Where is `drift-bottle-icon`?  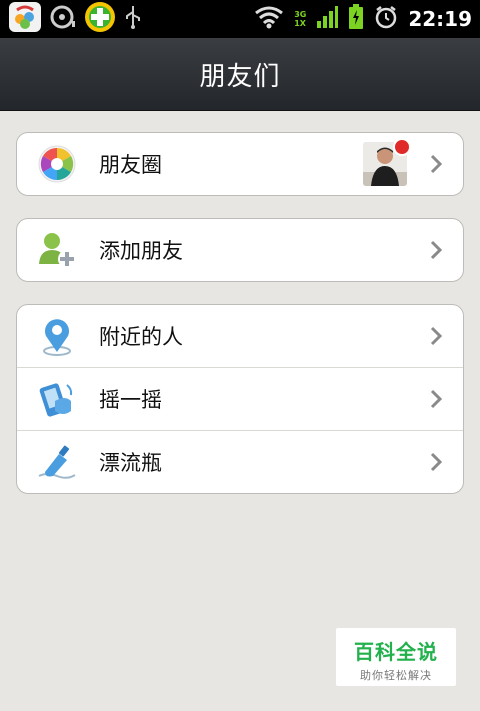
drift-bottle-icon is located at coordinates (57, 462).